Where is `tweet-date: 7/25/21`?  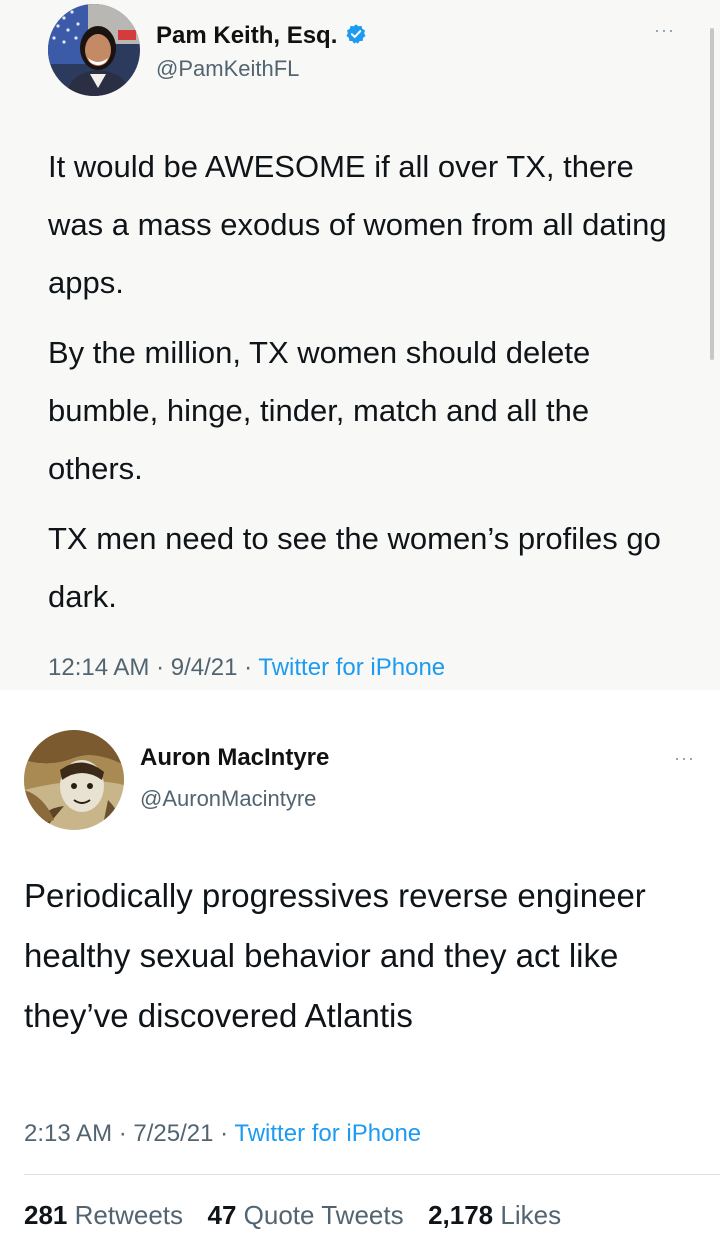
tweet-date: 7/25/21 is located at coordinates (173, 1133).